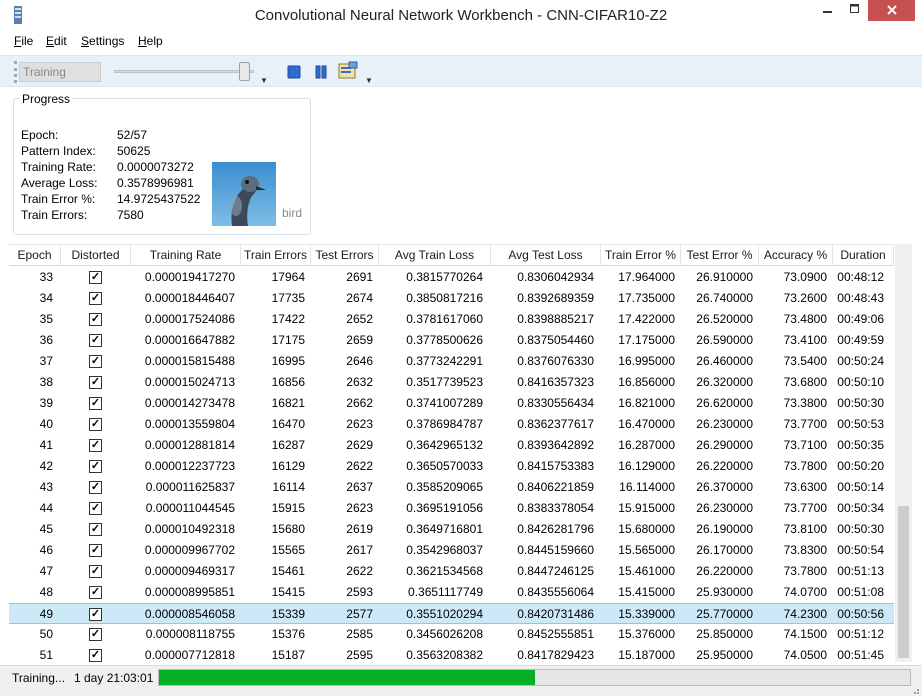 The width and height of the screenshot is (922, 696). Describe the element at coordinates (189, 382) in the screenshot. I see `cell-training-rate: 0.000015024713` at that location.